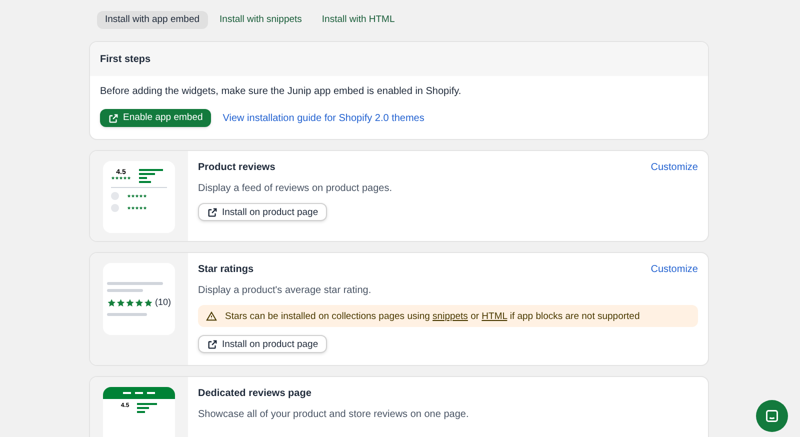  I want to click on description: Before adding the widgets, make sure the Junip app embed is enabled in Shopify., so click(281, 92).